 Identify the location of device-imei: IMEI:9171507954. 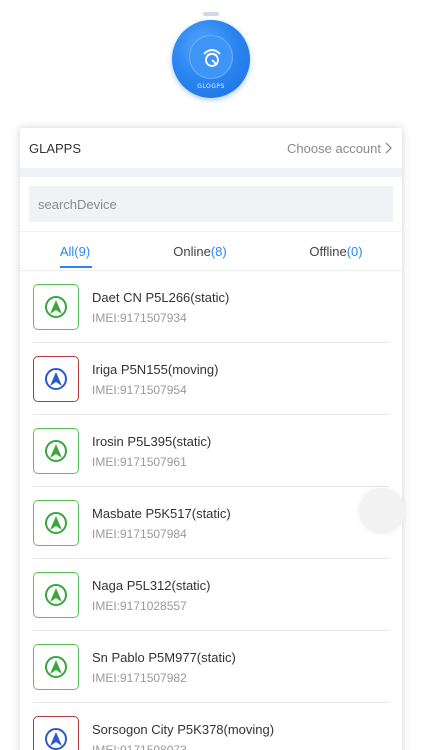
(139, 389).